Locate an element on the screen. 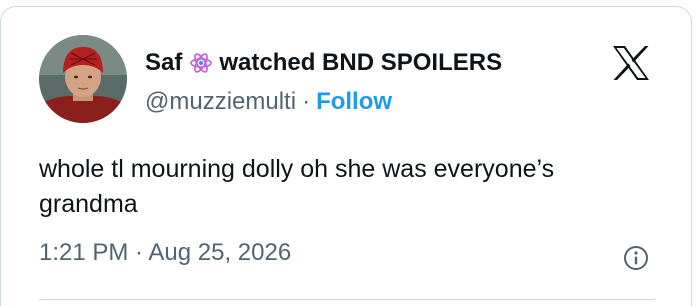  atom-emoji-icon is located at coordinates (201, 63).